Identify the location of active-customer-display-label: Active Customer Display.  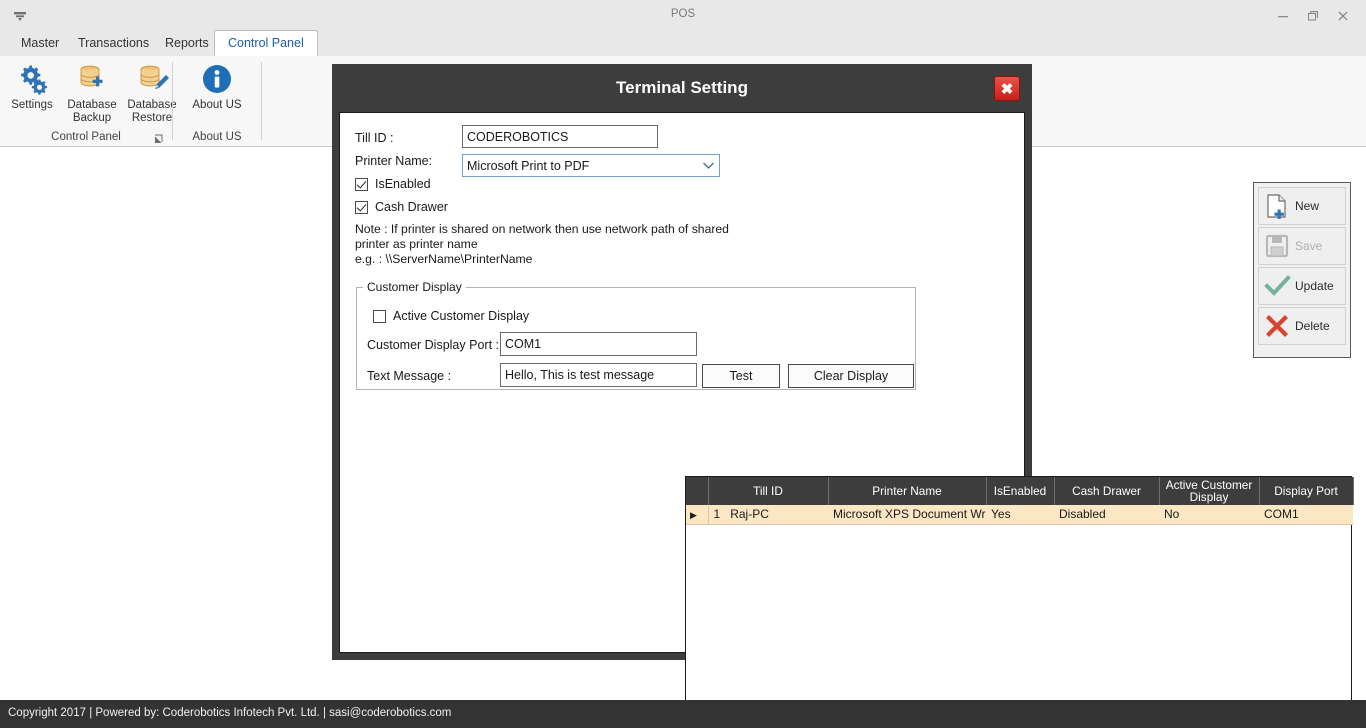
(461, 316).